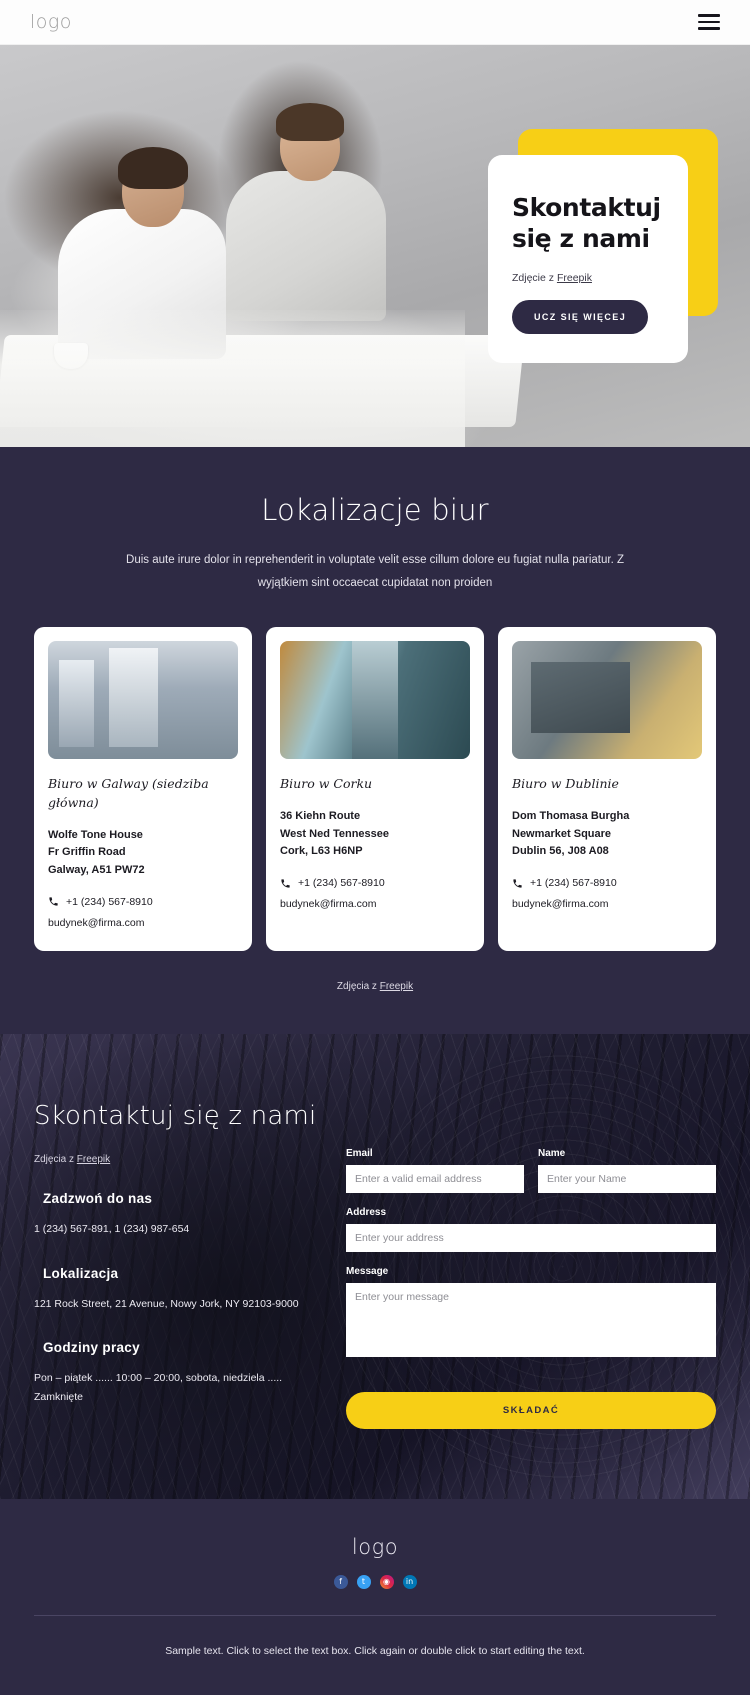  What do you see at coordinates (531, 1264) in the screenshot?
I see `contact-form: Email Name Address Message SKŁADAĆ` at bounding box center [531, 1264].